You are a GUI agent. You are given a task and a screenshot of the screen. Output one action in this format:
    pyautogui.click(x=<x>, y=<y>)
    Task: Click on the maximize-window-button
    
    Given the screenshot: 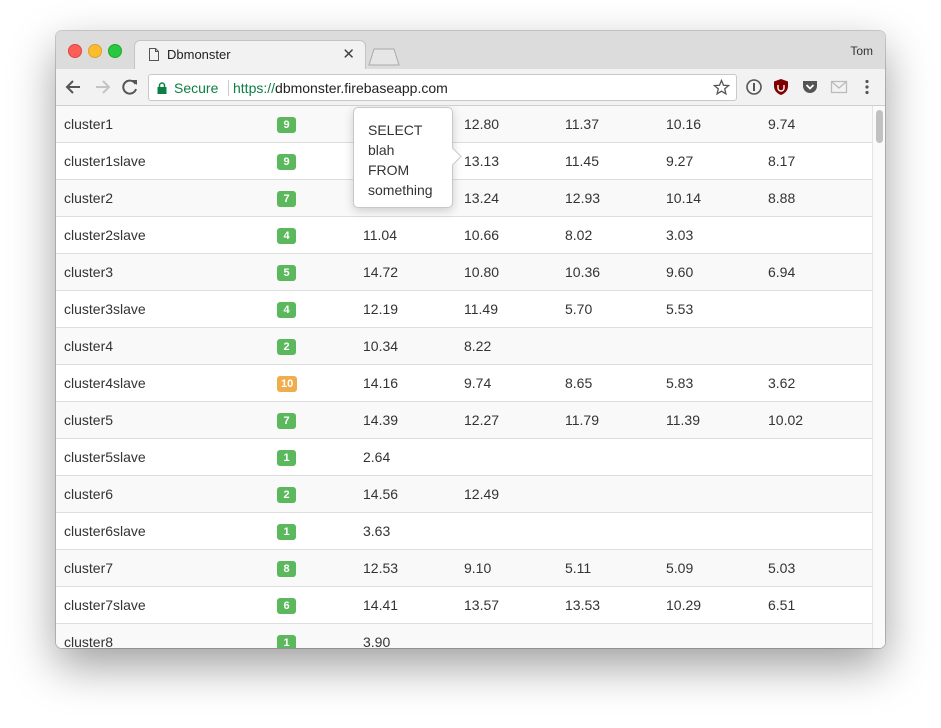 What is the action you would take?
    pyautogui.click(x=115, y=51)
    